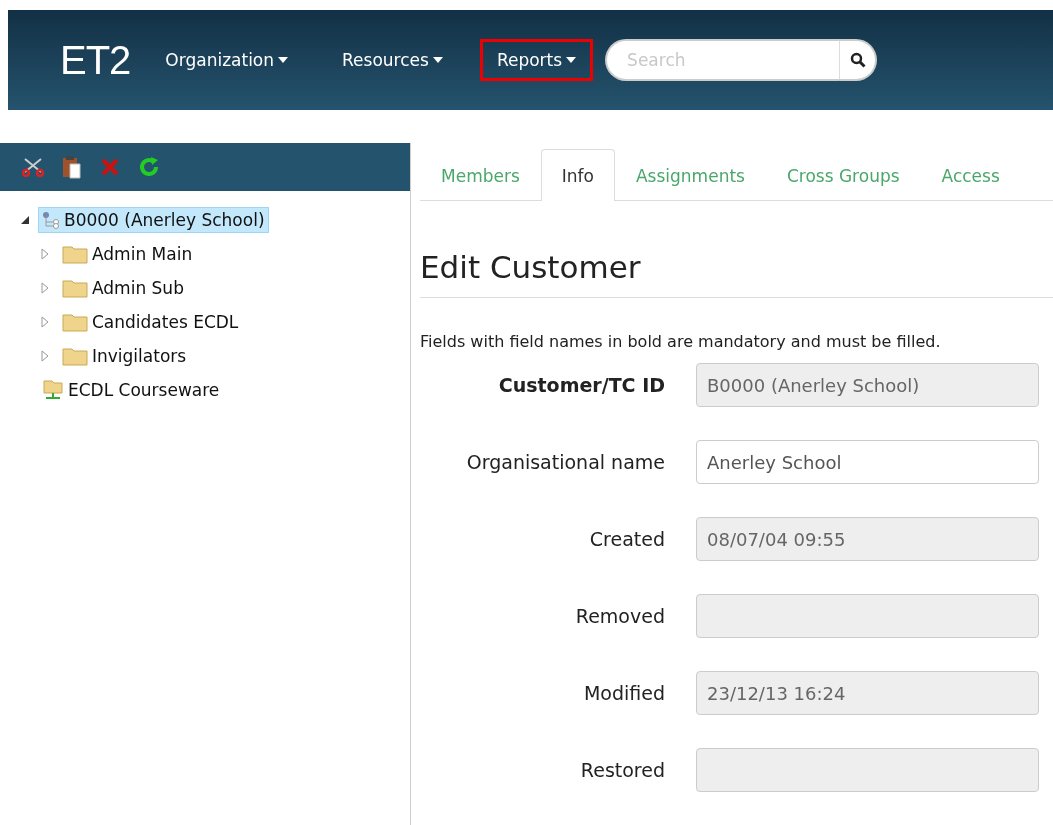 This screenshot has height=825, width=1053. What do you see at coordinates (536, 60) in the screenshot?
I see `nav-menu: Reports` at bounding box center [536, 60].